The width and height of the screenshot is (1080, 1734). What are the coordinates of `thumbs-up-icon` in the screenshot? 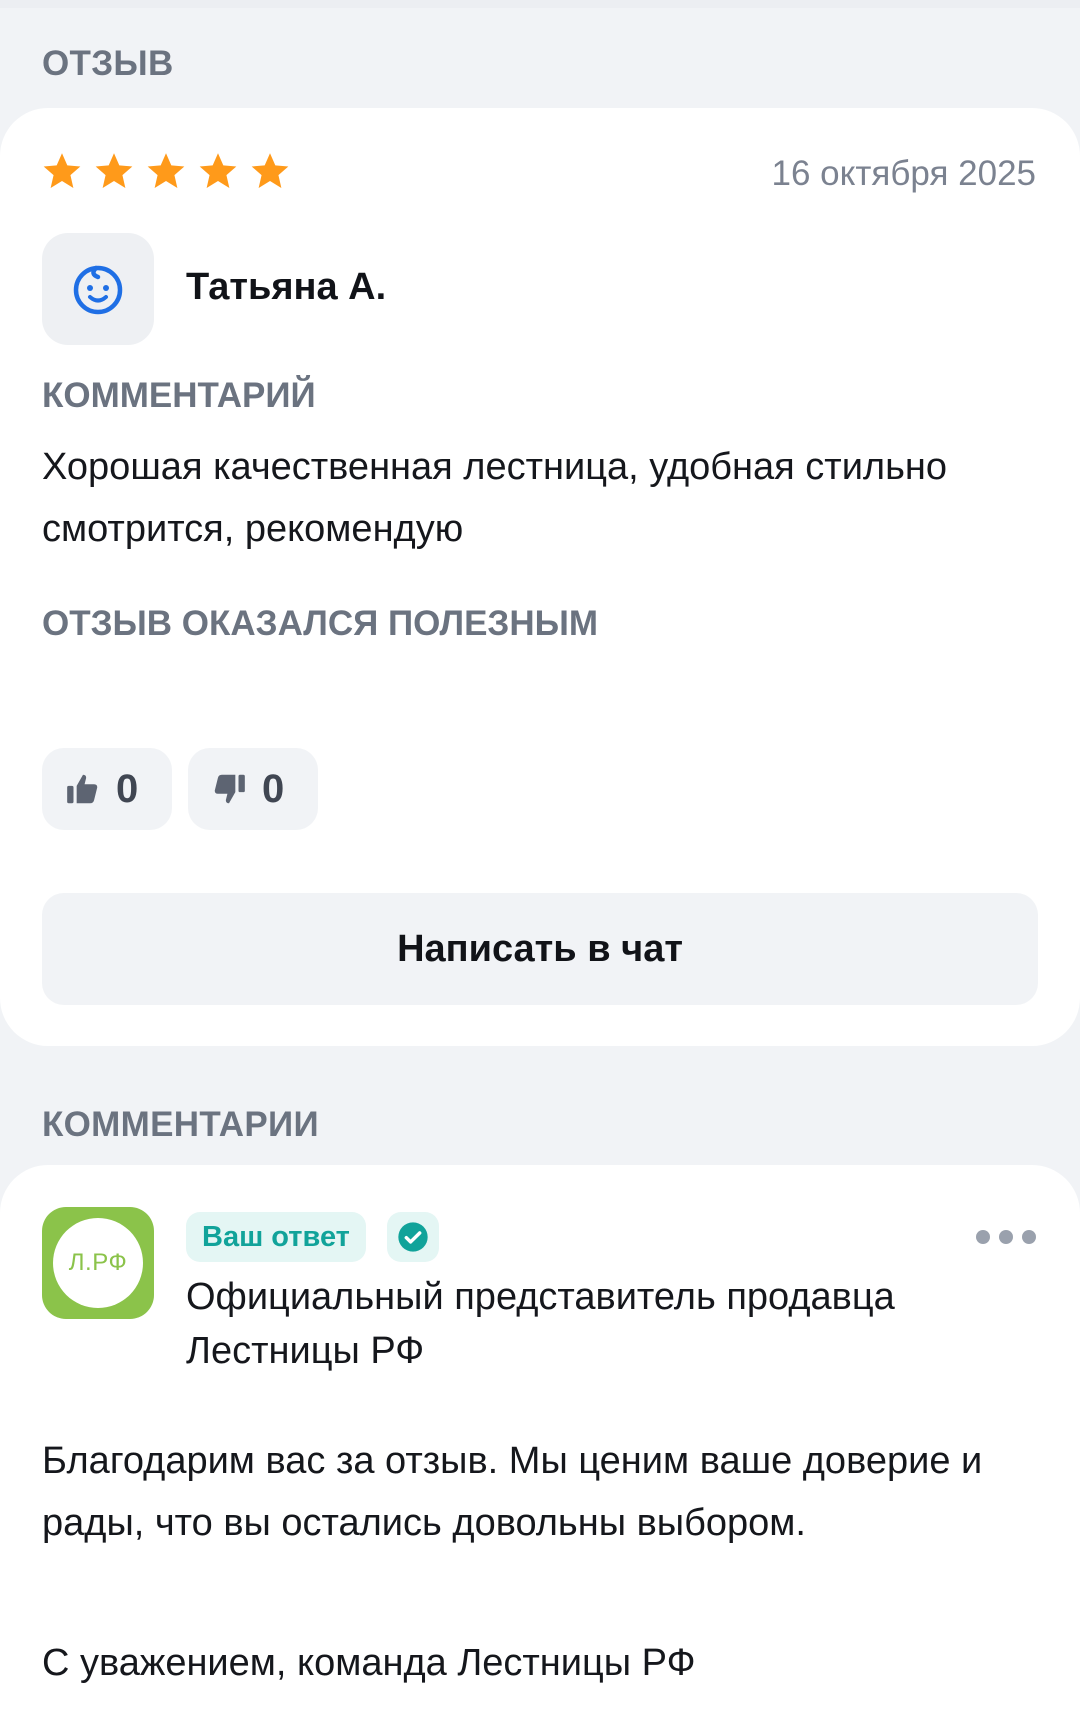 It's located at (82, 789).